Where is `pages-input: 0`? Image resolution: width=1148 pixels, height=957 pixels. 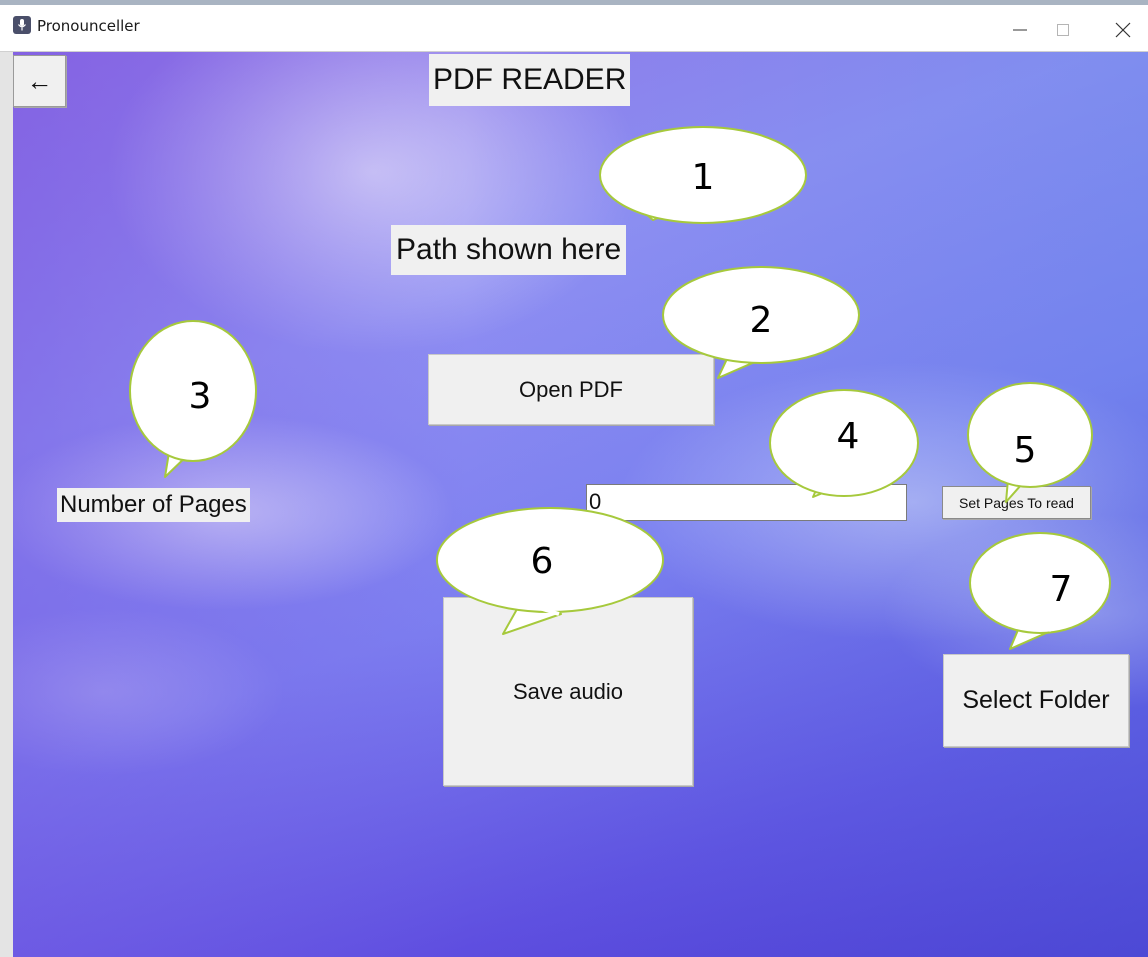
pages-input: 0 is located at coordinates (746, 502).